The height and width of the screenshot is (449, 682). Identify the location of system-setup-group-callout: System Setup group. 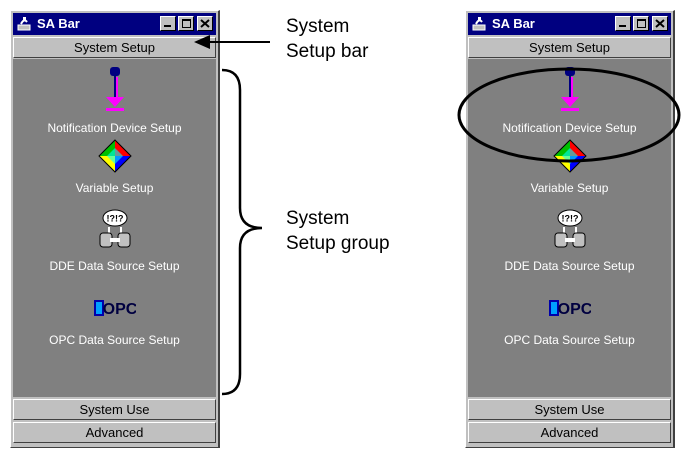
(338, 231).